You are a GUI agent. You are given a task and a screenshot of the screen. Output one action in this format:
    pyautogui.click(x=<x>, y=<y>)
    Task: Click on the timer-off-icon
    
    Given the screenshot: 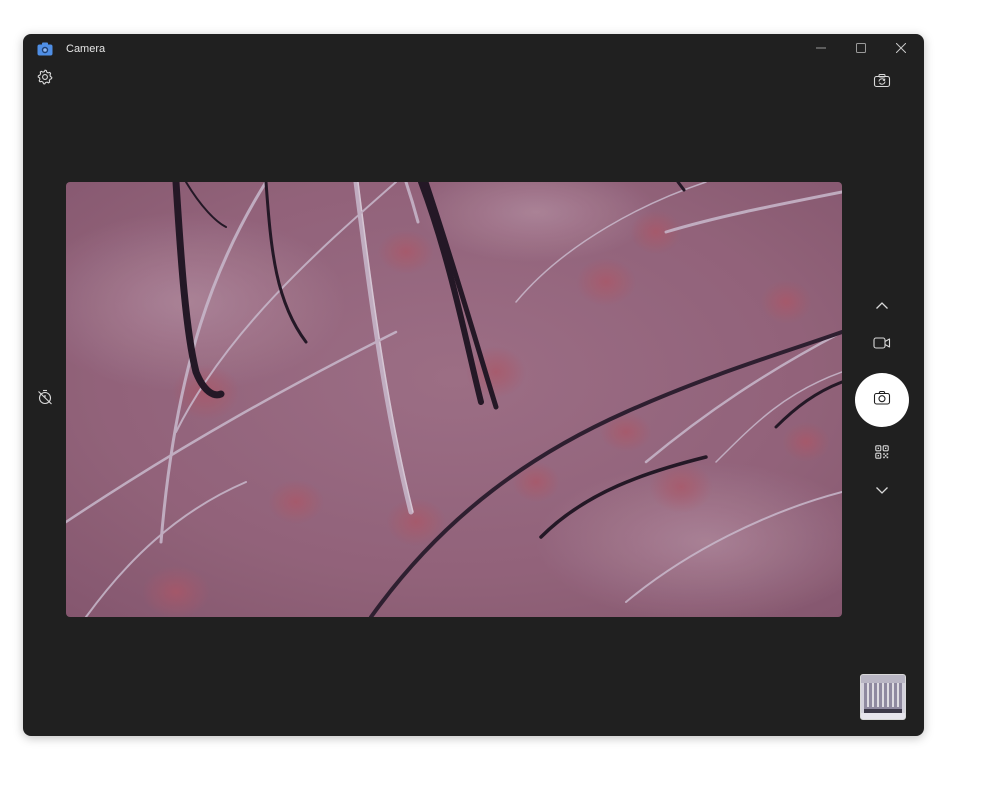 What is the action you would take?
    pyautogui.click(x=45, y=399)
    